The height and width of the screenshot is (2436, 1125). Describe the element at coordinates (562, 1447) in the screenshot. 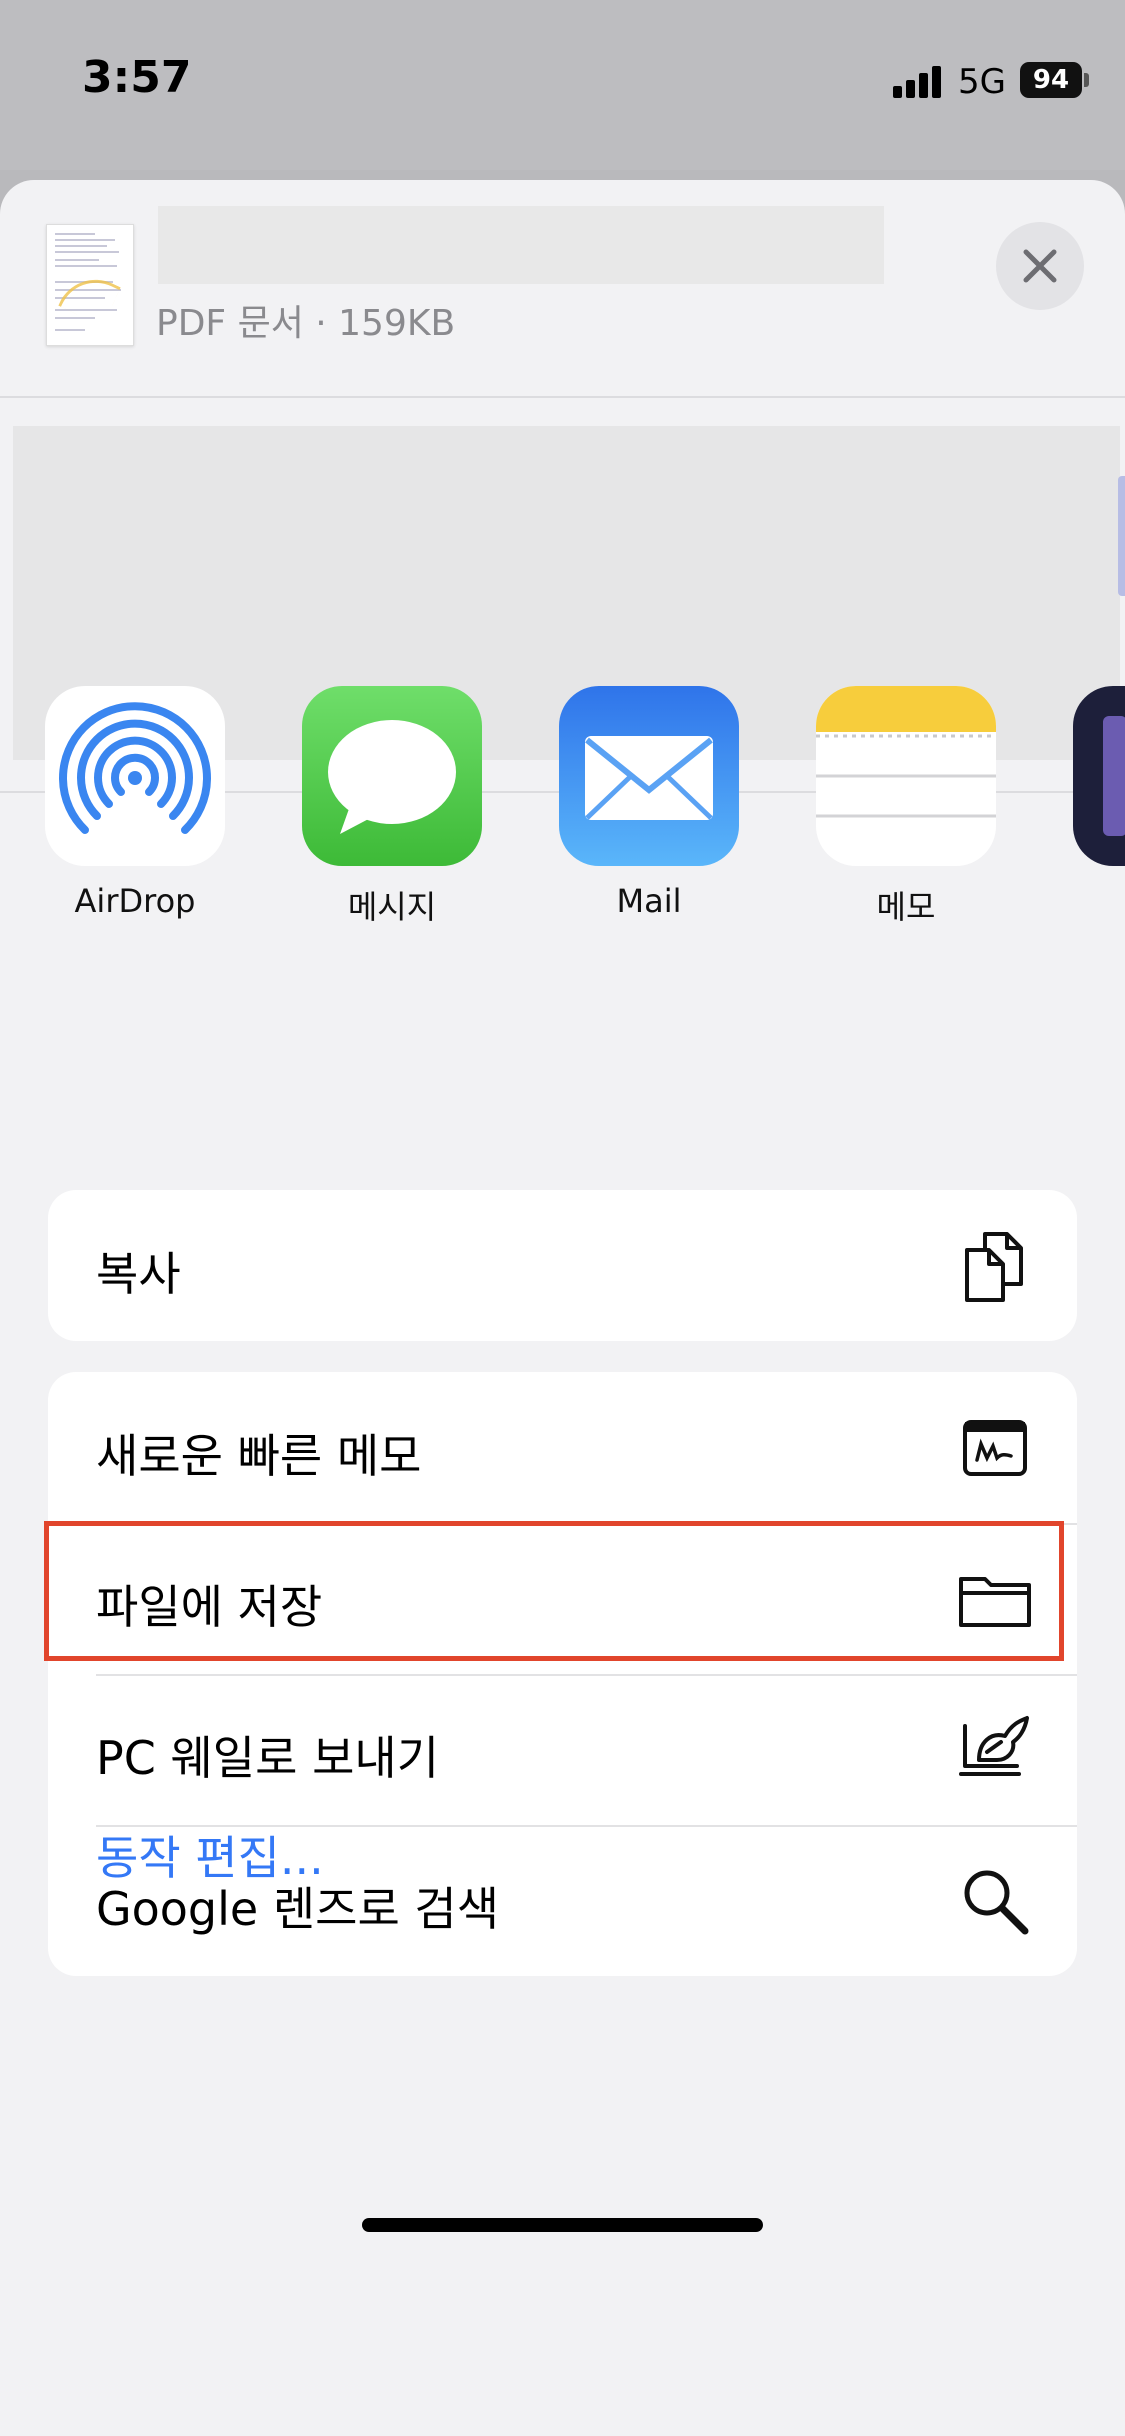

I see `action-quick-note: 새로운 빠른 메모` at that location.